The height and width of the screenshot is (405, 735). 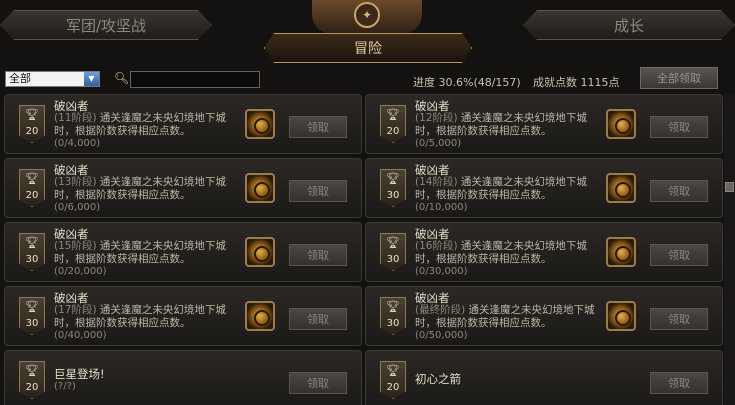 What do you see at coordinates (438, 379) in the screenshot?
I see `achievement-title: 初心之箭` at bounding box center [438, 379].